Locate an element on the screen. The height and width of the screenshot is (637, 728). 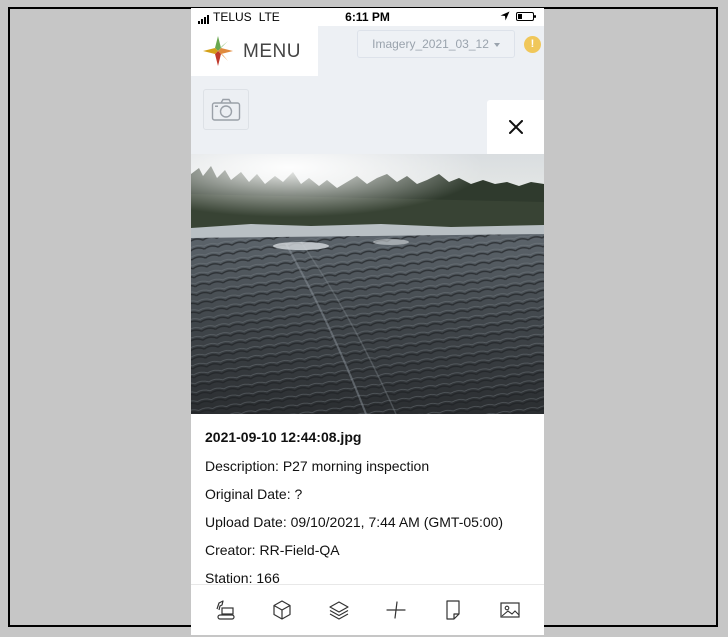
camera-button is located at coordinates (226, 109).